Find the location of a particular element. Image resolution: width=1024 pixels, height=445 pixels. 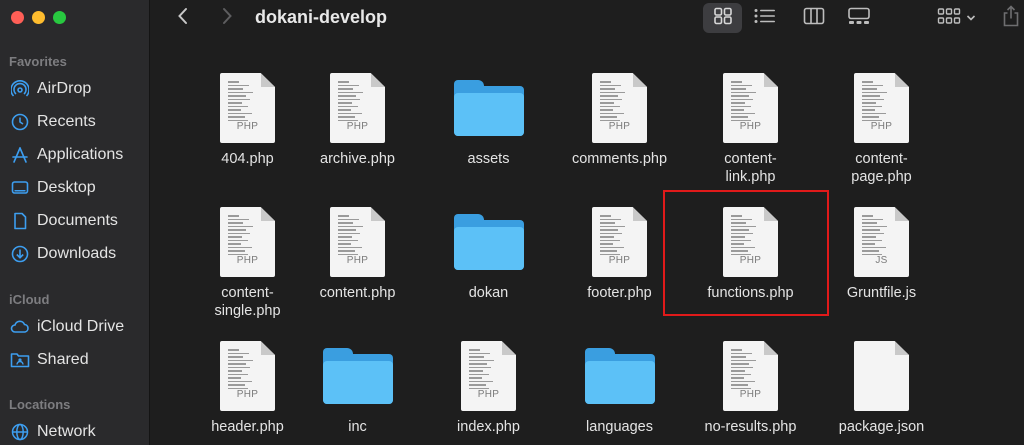

folder-item: dokan is located at coordinates (488, 250).